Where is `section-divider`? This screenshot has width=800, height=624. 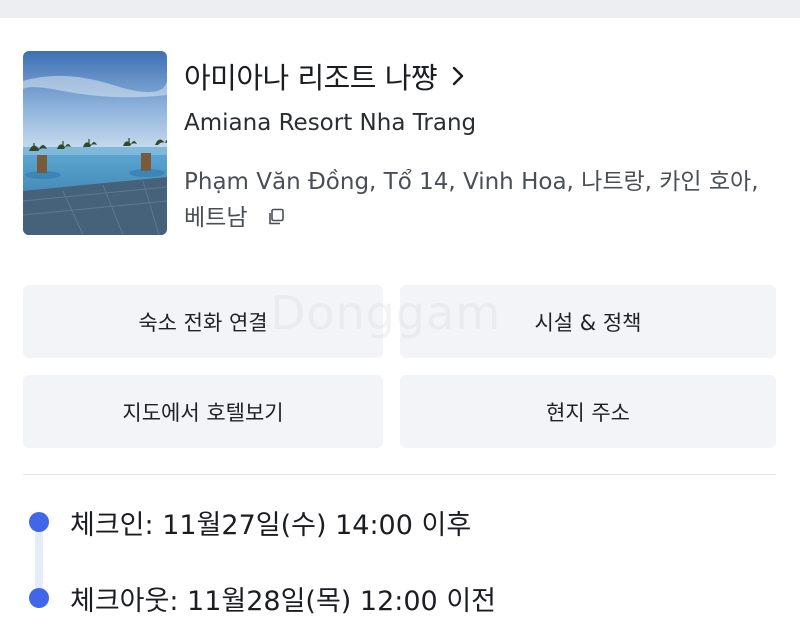
section-divider is located at coordinates (399, 474).